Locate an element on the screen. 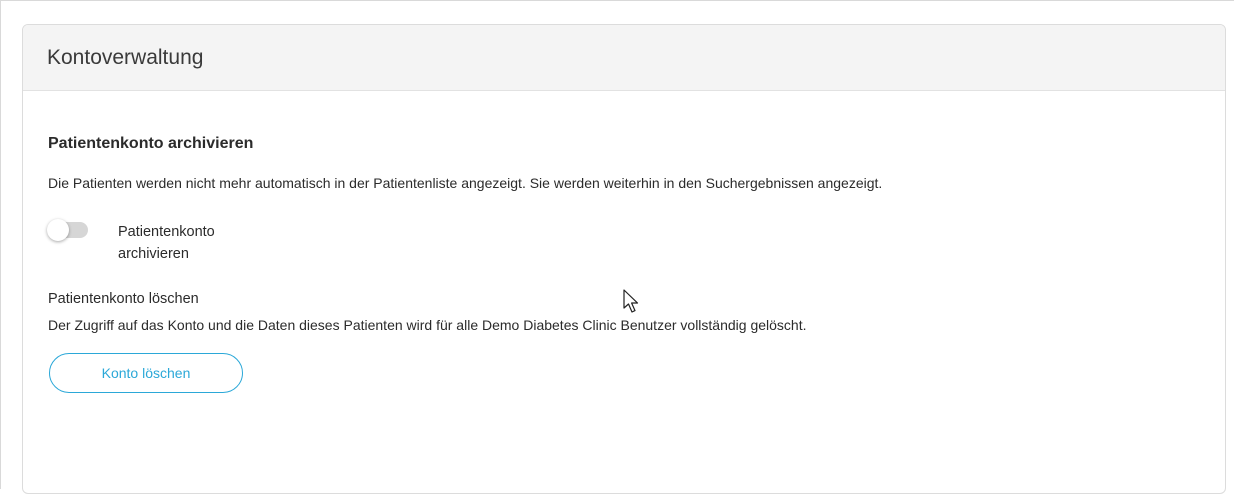 The height and width of the screenshot is (494, 1234). card-header: Kontoverwaltung is located at coordinates (624, 58).